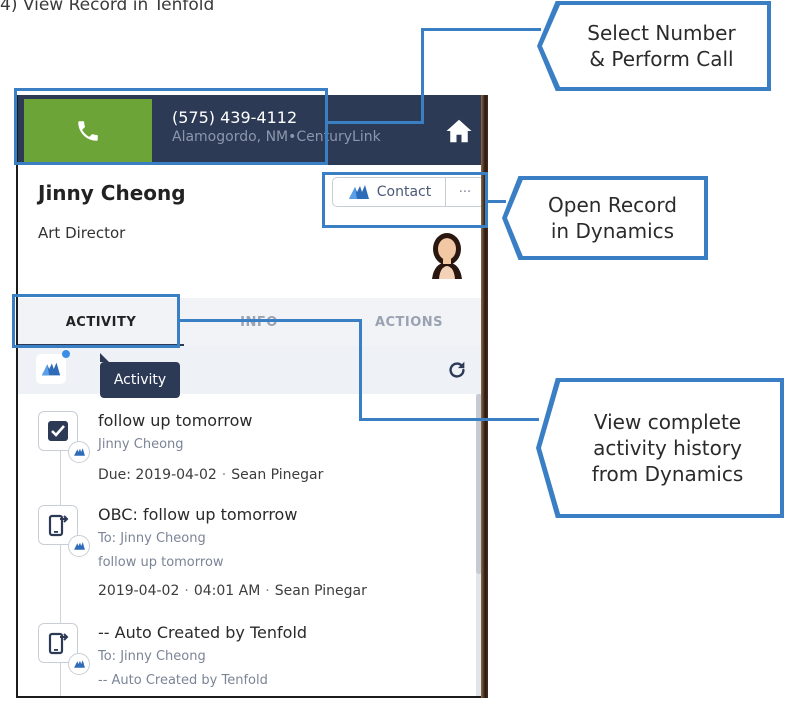  What do you see at coordinates (161, 562) in the screenshot?
I see `activity-description: follow up tomorrow` at bounding box center [161, 562].